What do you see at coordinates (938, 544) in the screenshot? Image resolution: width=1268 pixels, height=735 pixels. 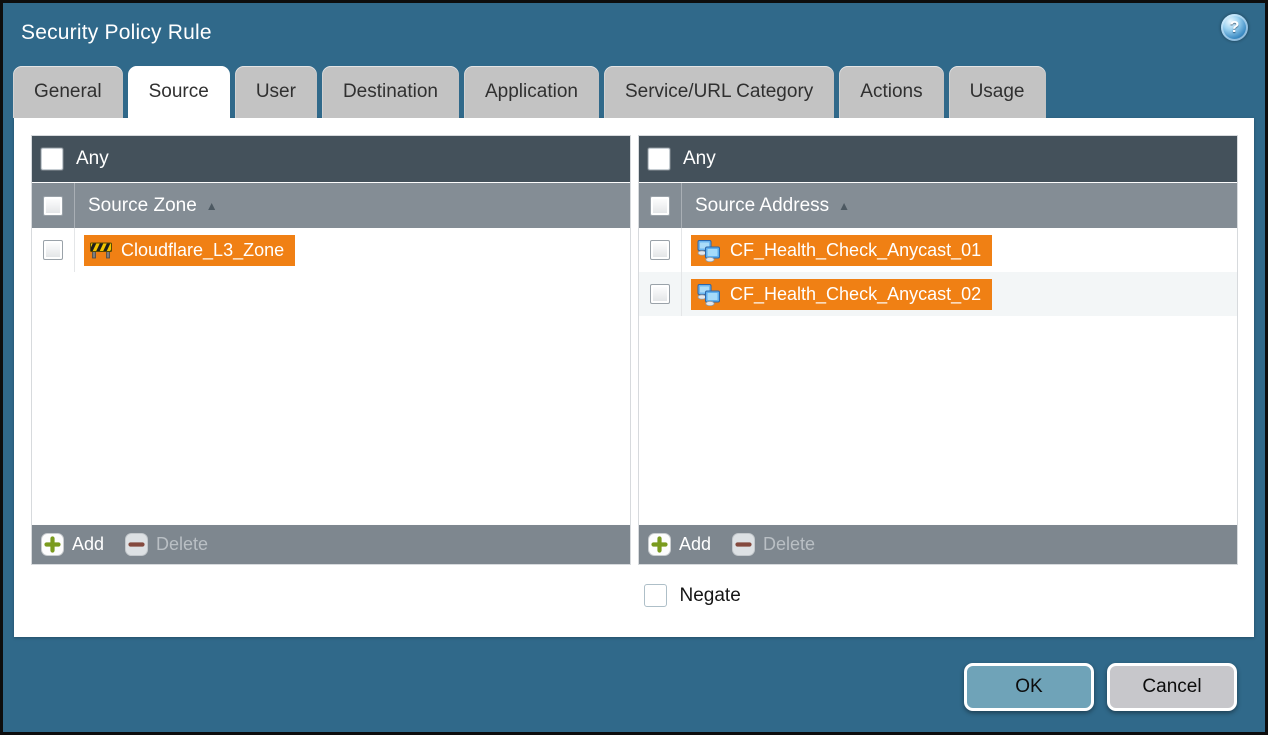 I see `source-address-toolbar: Add Delete` at bounding box center [938, 544].